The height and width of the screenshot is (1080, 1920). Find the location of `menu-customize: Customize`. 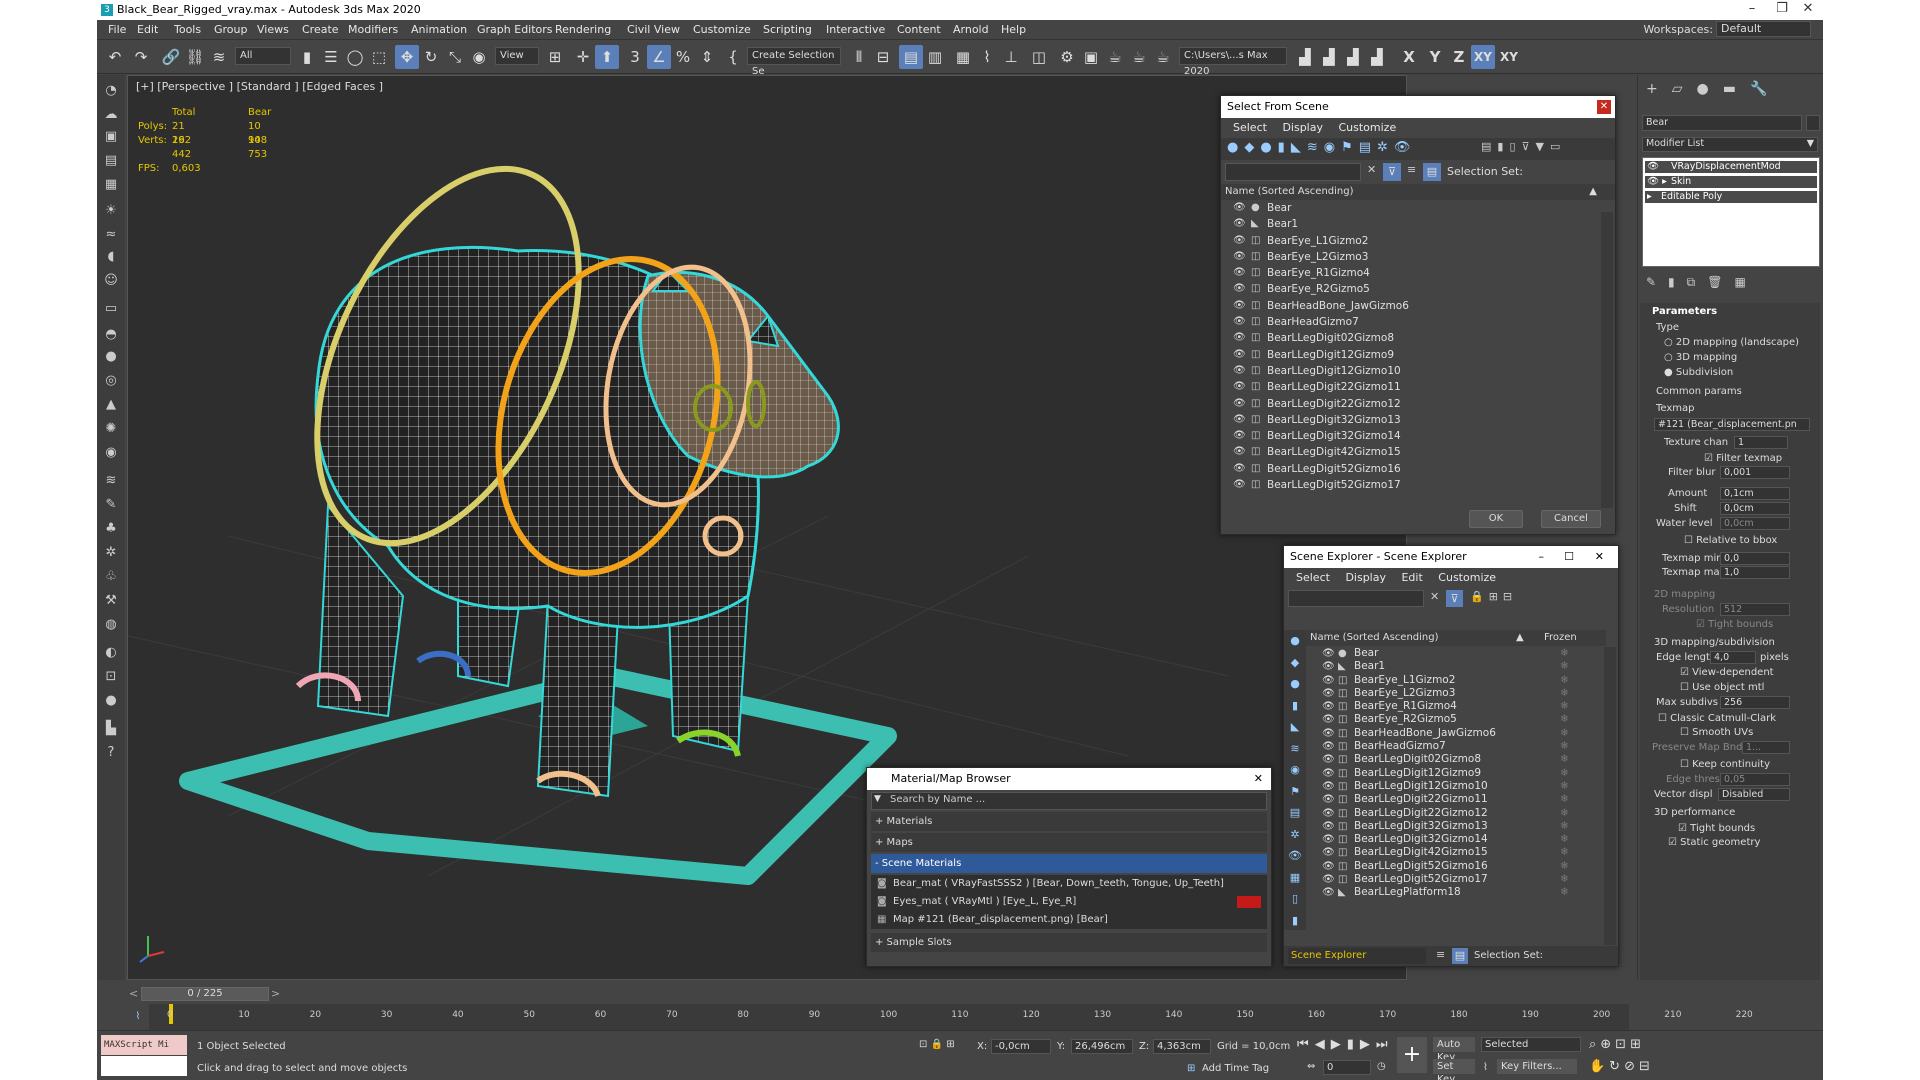

menu-customize: Customize is located at coordinates (1467, 577).